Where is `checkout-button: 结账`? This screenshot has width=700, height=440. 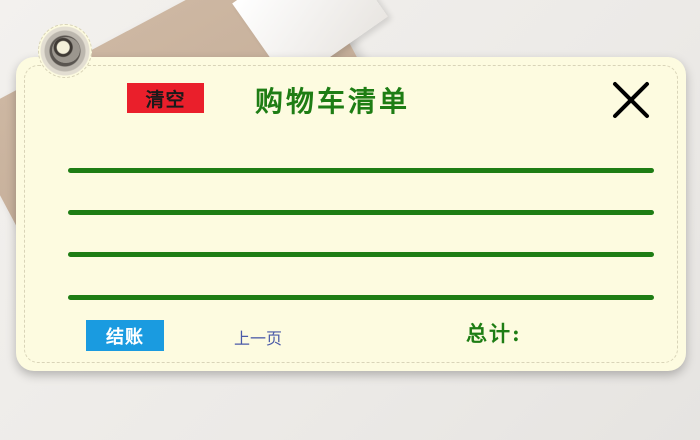
checkout-button: 结账 is located at coordinates (125, 335).